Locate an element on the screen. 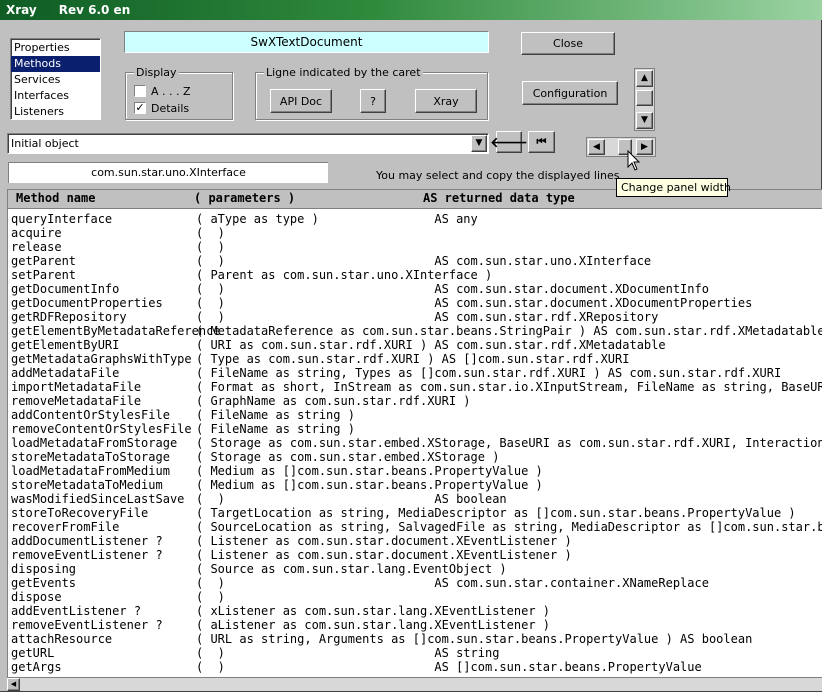 This screenshot has width=832, height=698. back-button: 🡐 is located at coordinates (509, 142).